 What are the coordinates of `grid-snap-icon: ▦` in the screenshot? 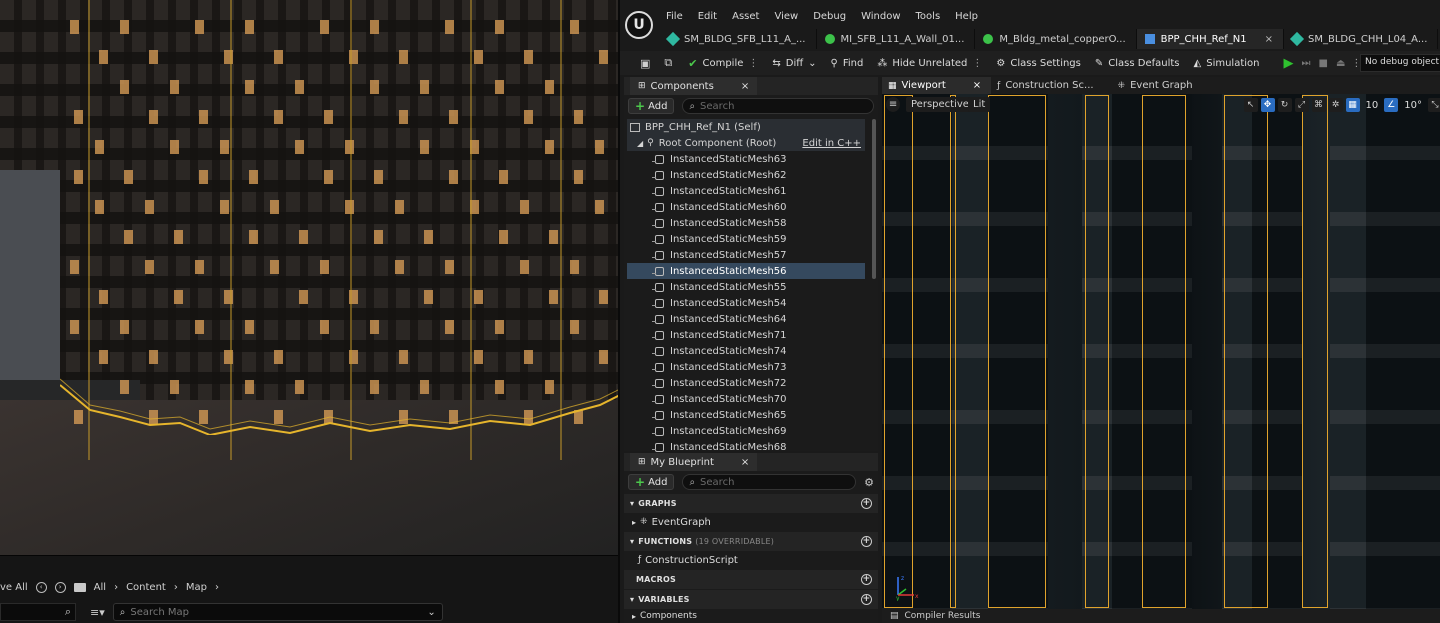 It's located at (1352, 105).